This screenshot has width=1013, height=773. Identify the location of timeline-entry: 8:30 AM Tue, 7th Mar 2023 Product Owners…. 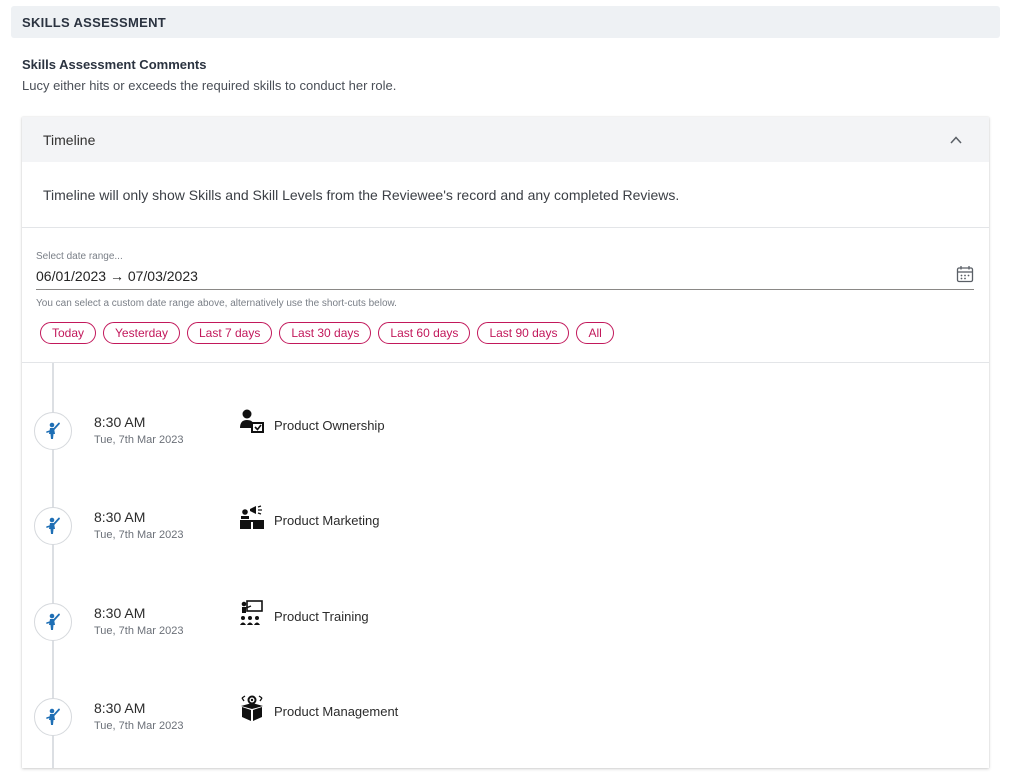
(505, 435).